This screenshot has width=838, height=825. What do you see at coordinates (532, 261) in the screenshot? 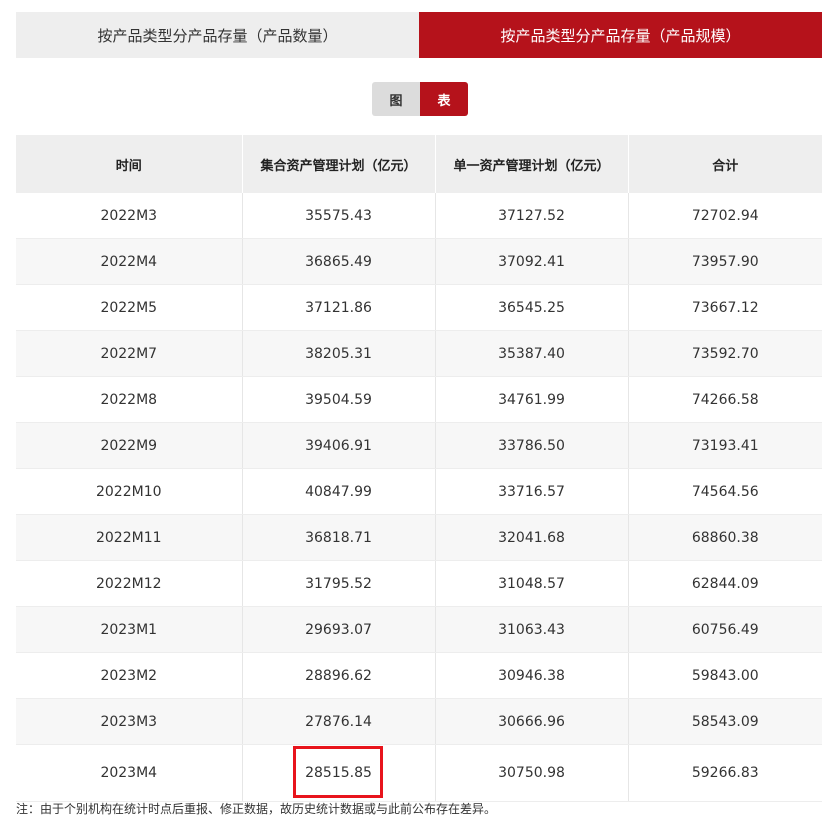
I see `cell-single-plan: 37092.41` at bounding box center [532, 261].